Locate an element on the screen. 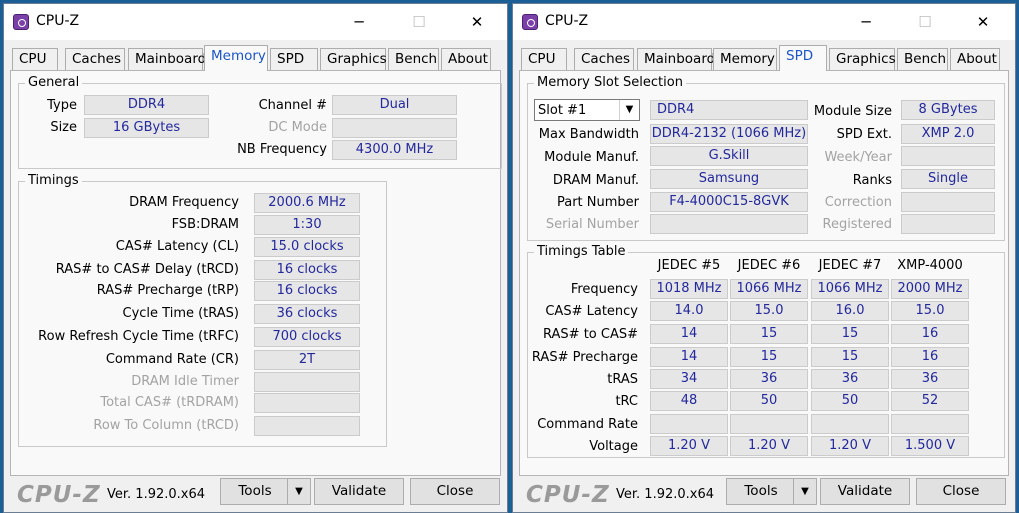 Image resolution: width=1019 pixels, height=513 pixels. trp-label: RAS# Precharge (tRP) is located at coordinates (167, 290).